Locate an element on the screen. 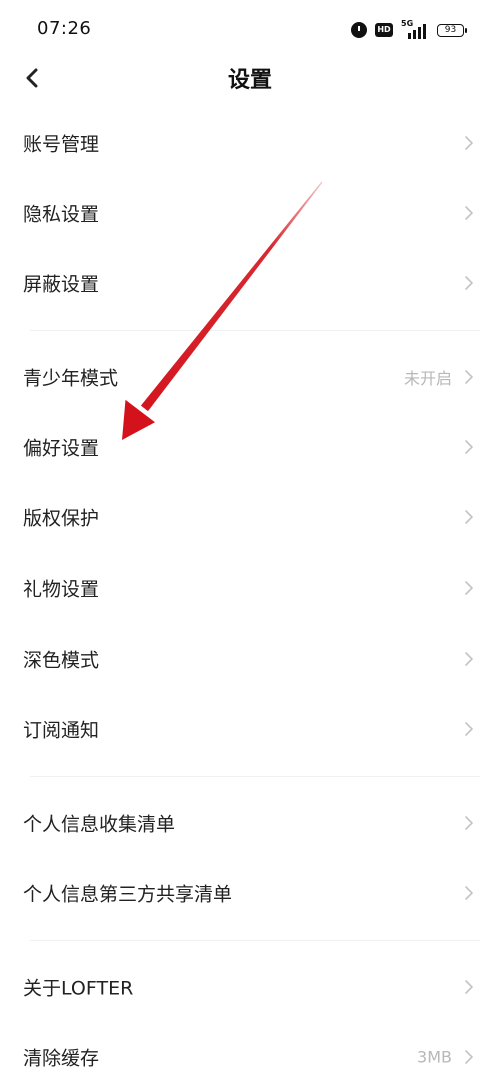  settings-item-block: 屏蔽设置 is located at coordinates (250, 283).